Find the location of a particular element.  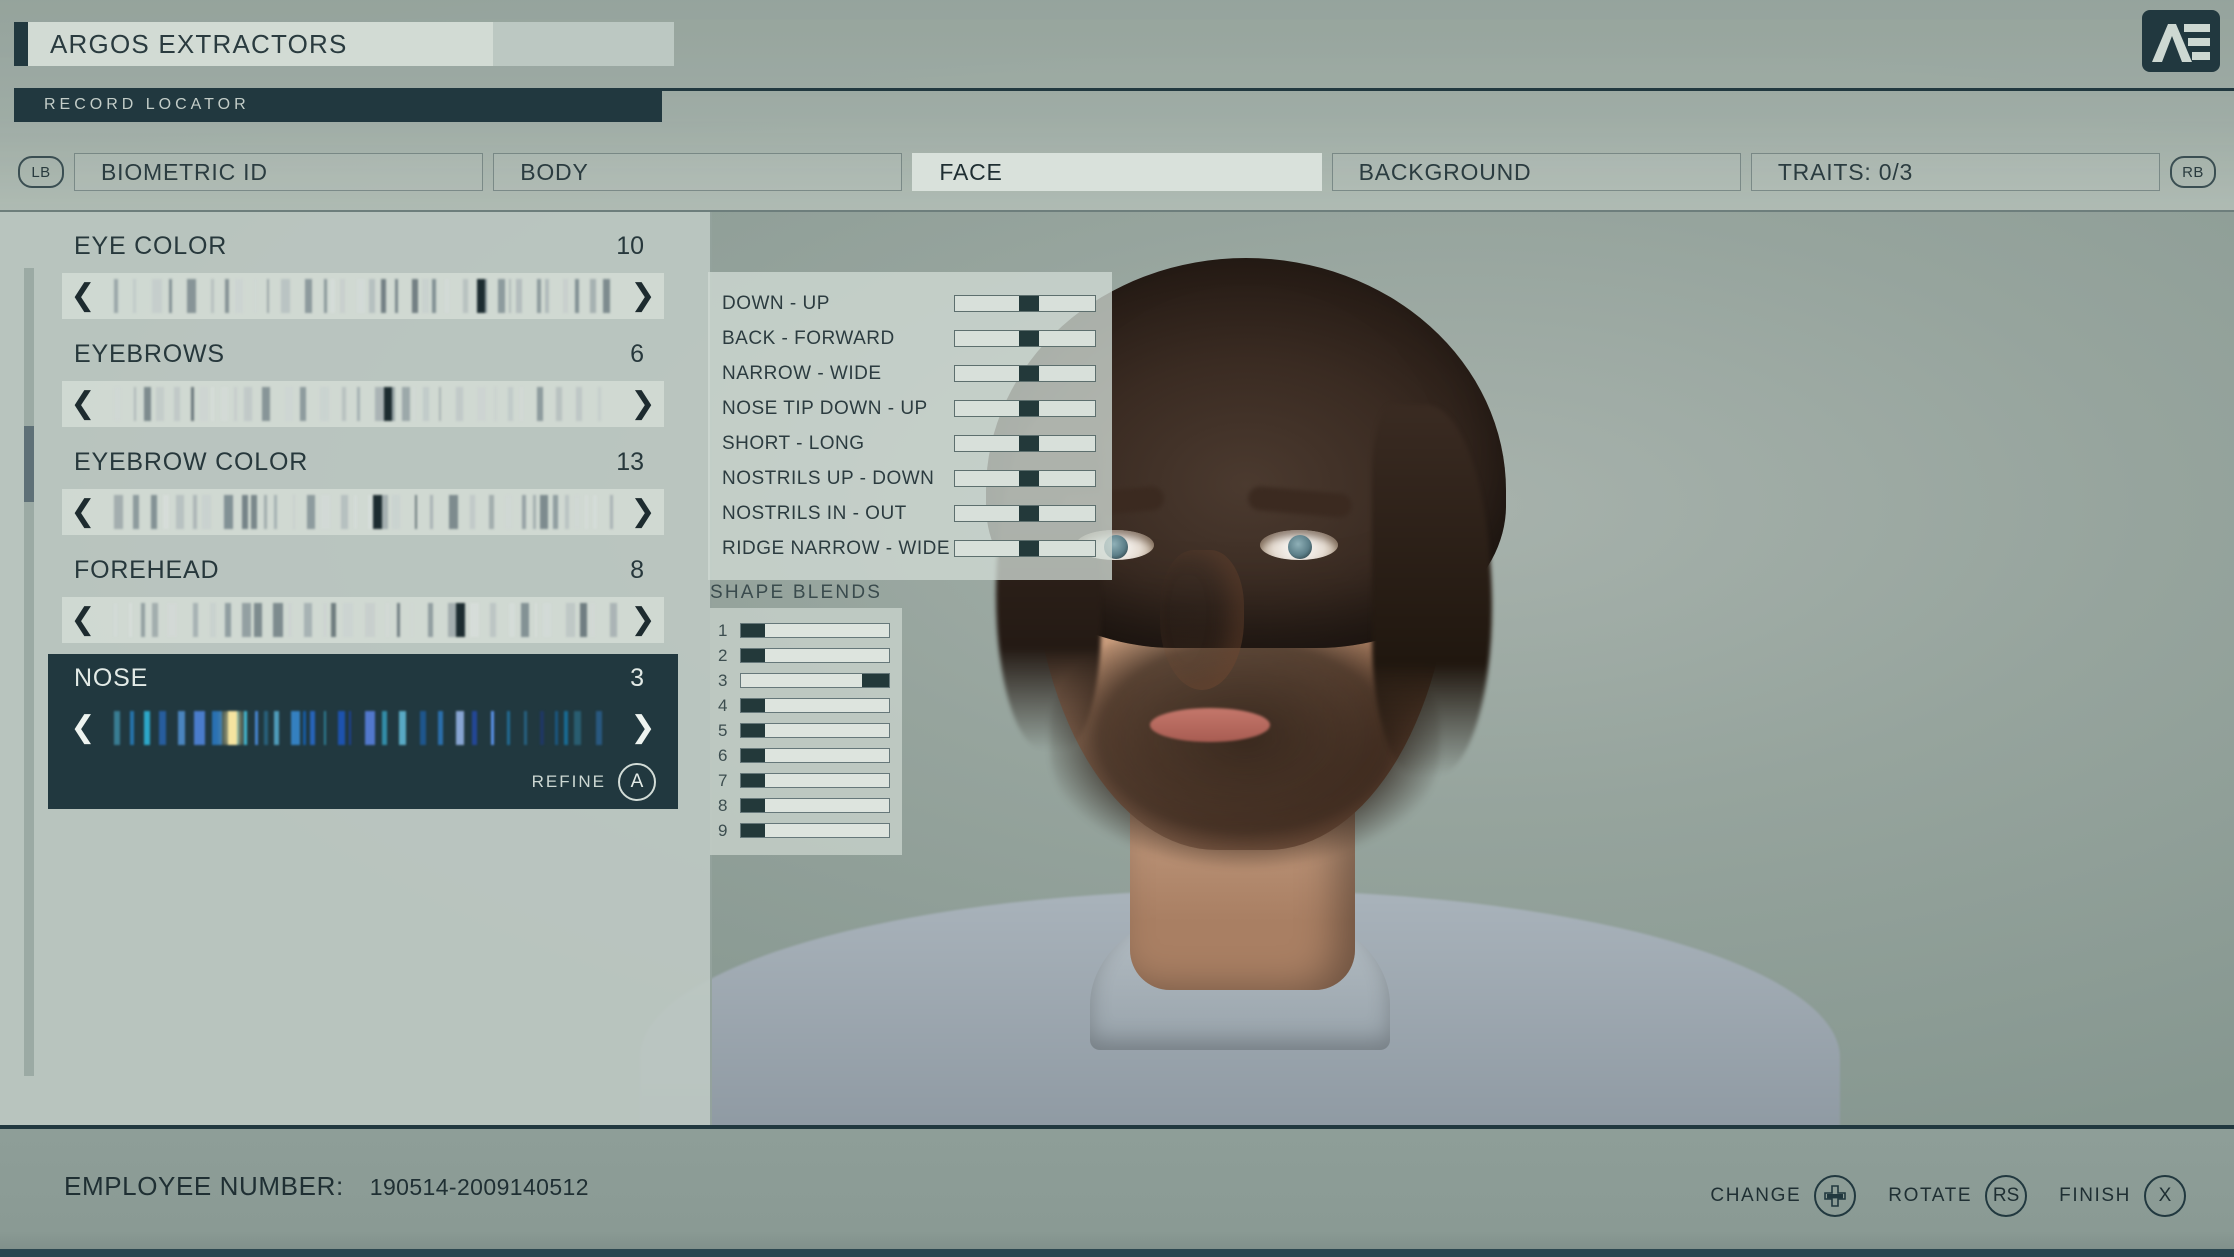

shape-blend-row: 4 is located at coordinates (804, 705).